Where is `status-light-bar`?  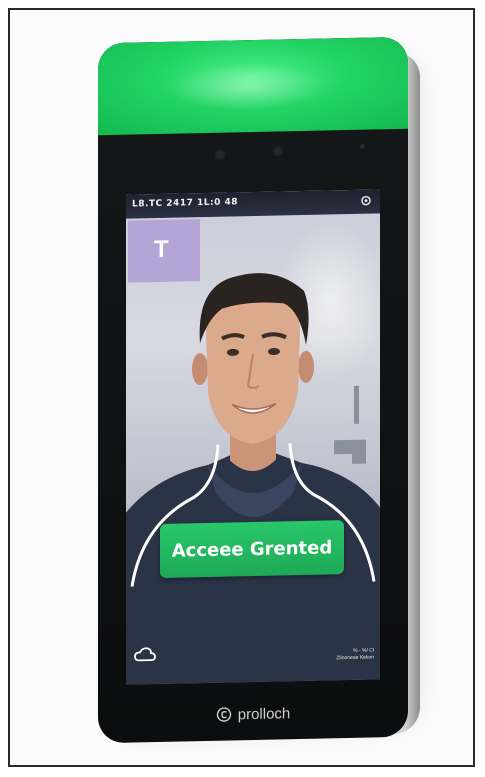
status-light-bar is located at coordinates (253, 86).